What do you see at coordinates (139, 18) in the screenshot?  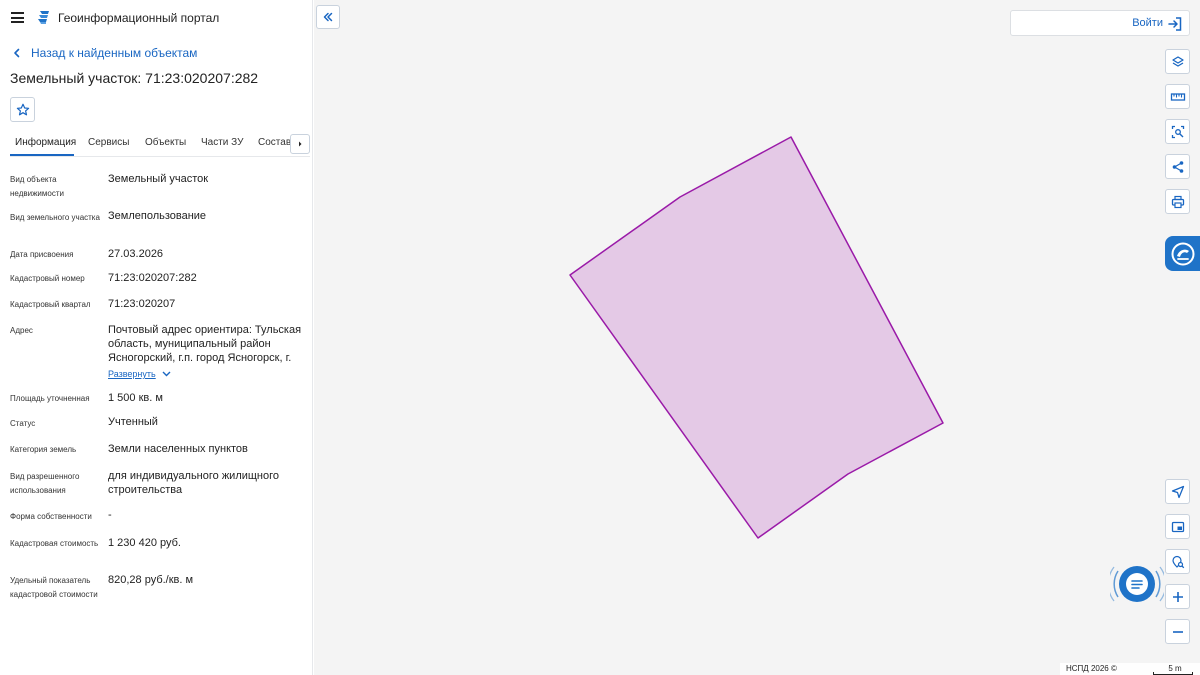 I see `portal-title: Геоинформационный портал` at bounding box center [139, 18].